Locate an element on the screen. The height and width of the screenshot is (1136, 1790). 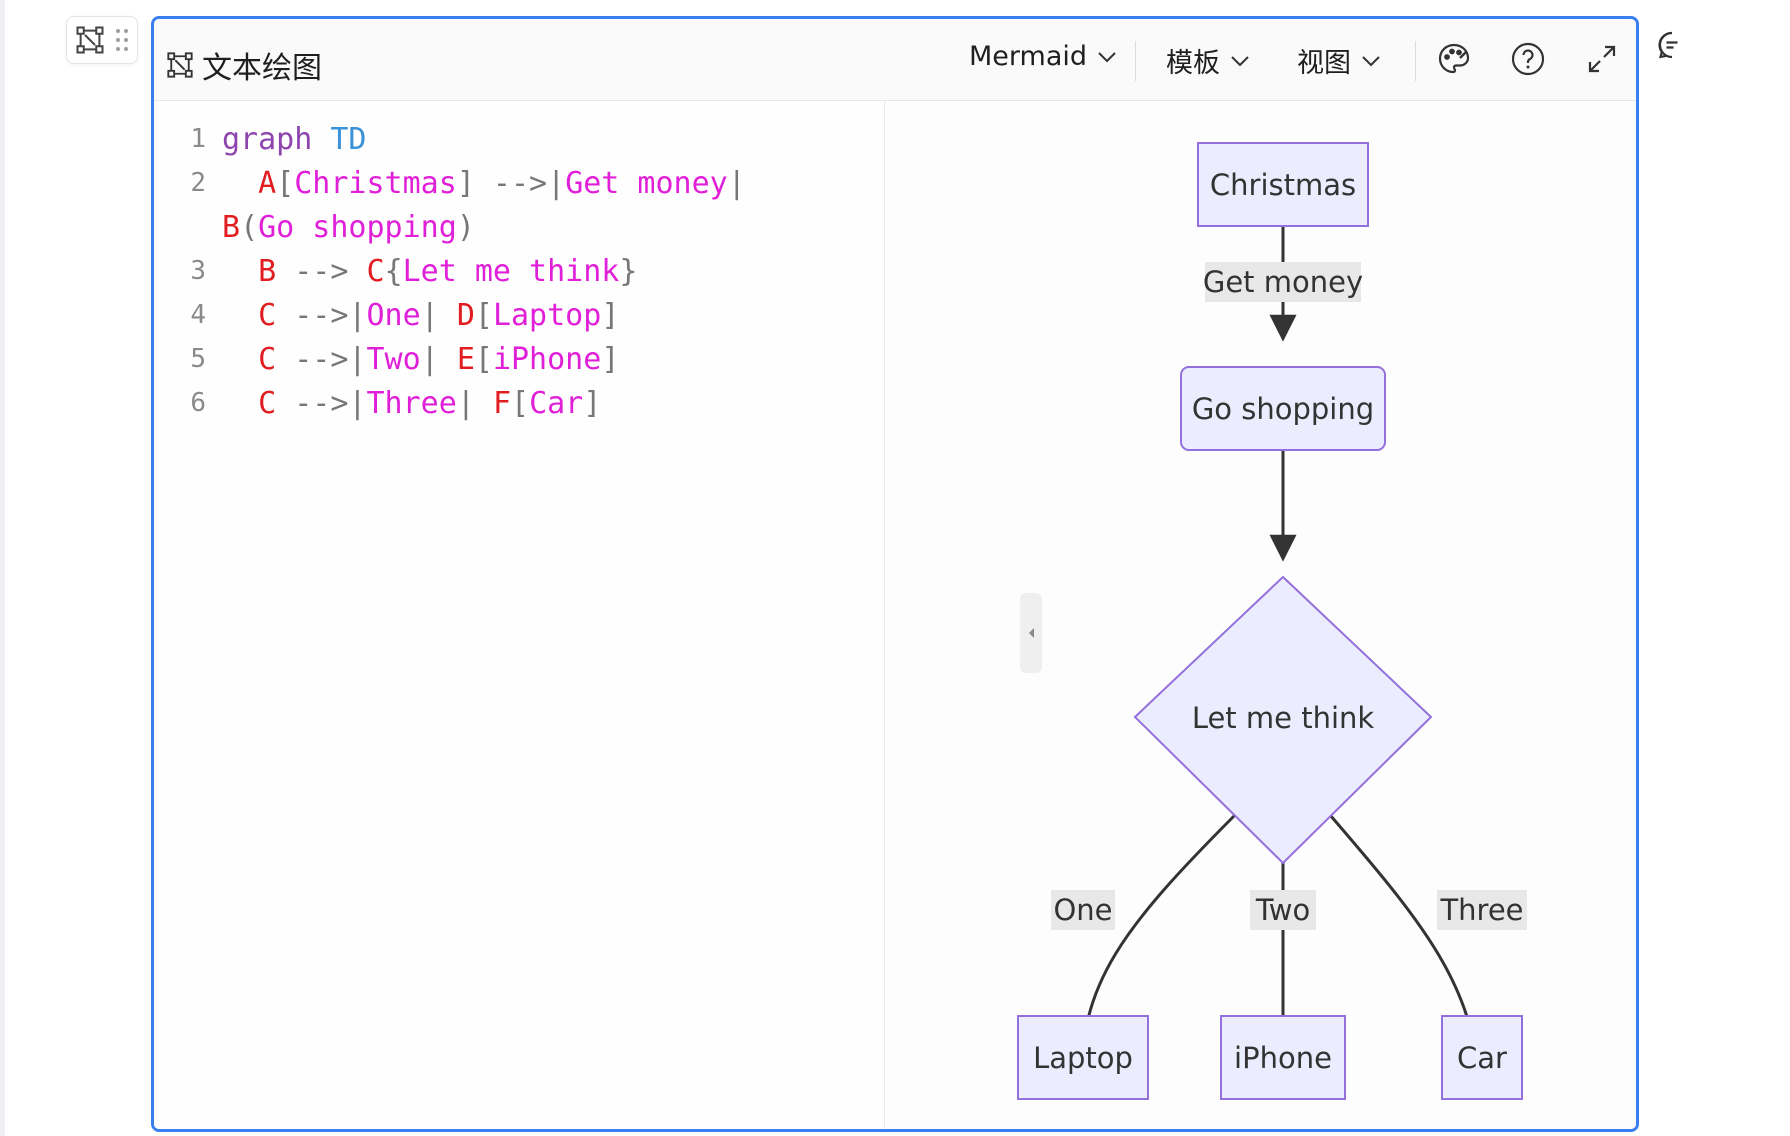
code-line: 4 C -->| One | D[Laptop] is located at coordinates (386, 315).